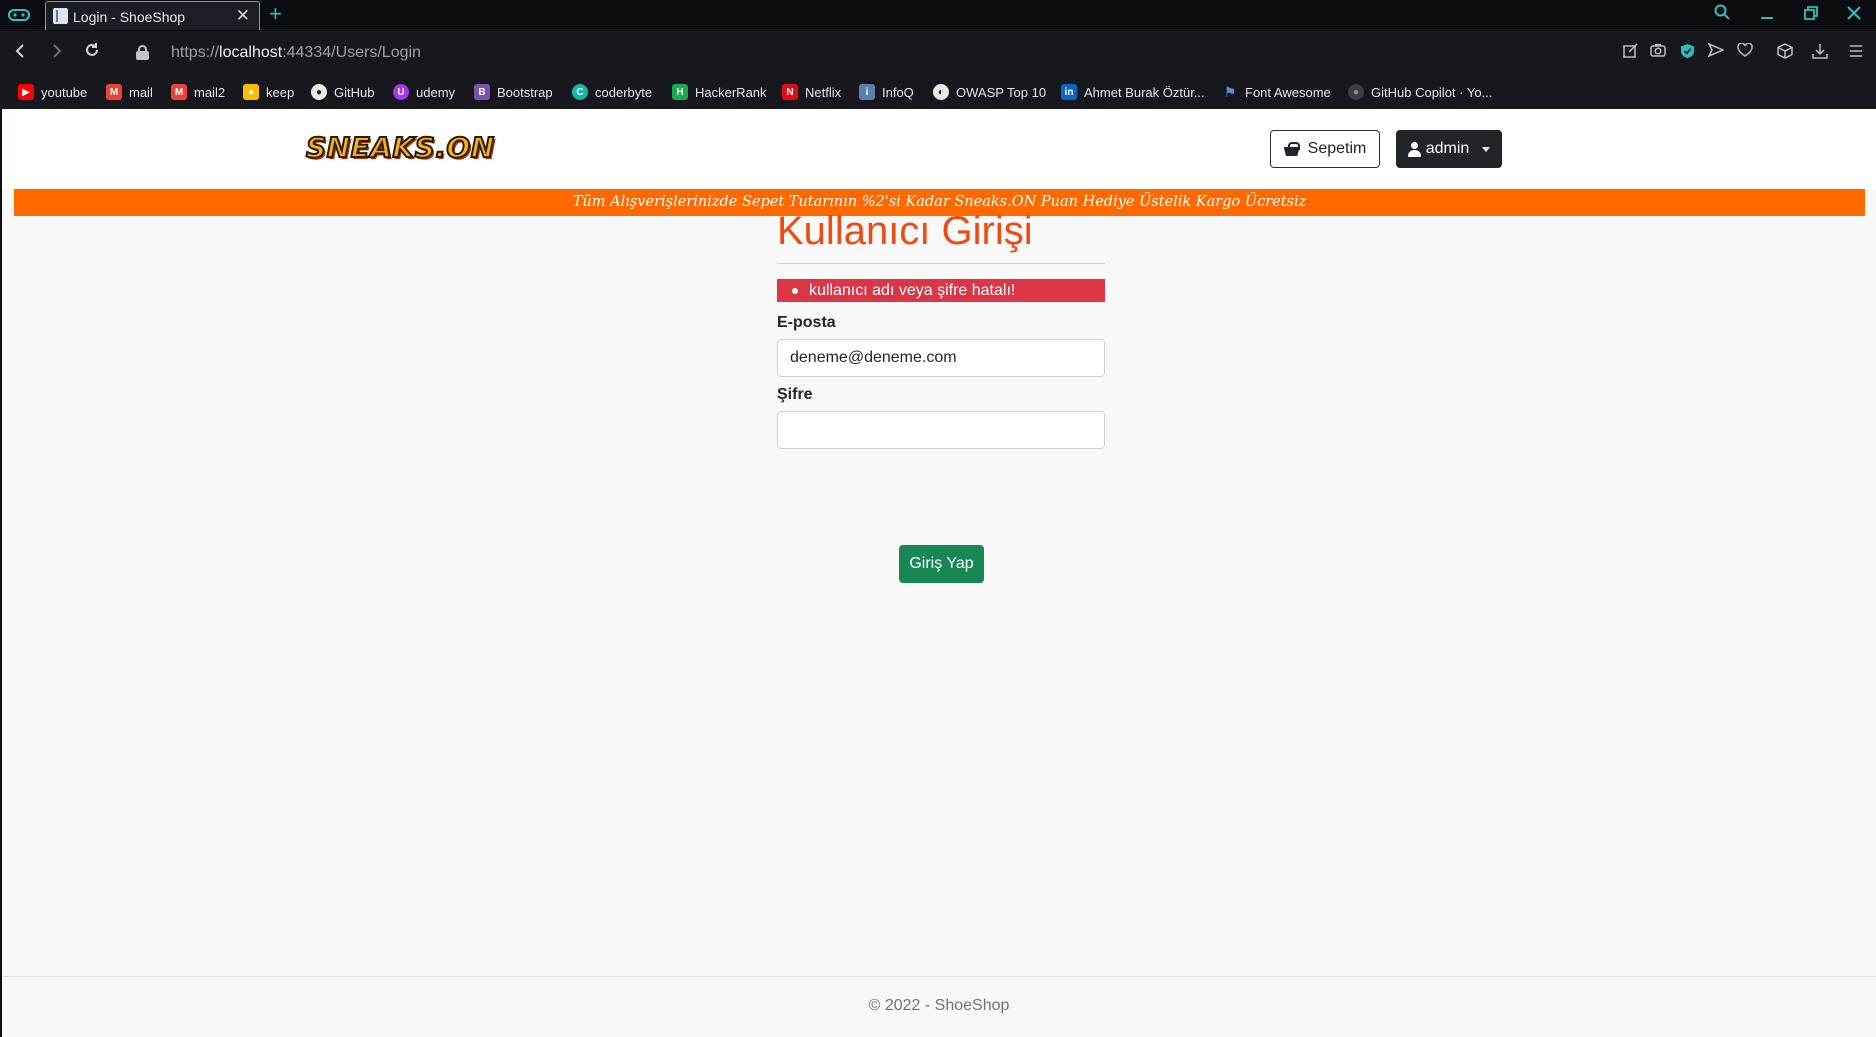 The height and width of the screenshot is (1037, 1876). Describe the element at coordinates (939, 149) in the screenshot. I see `site-header: SNEAKS.ON Sepetim admin` at that location.